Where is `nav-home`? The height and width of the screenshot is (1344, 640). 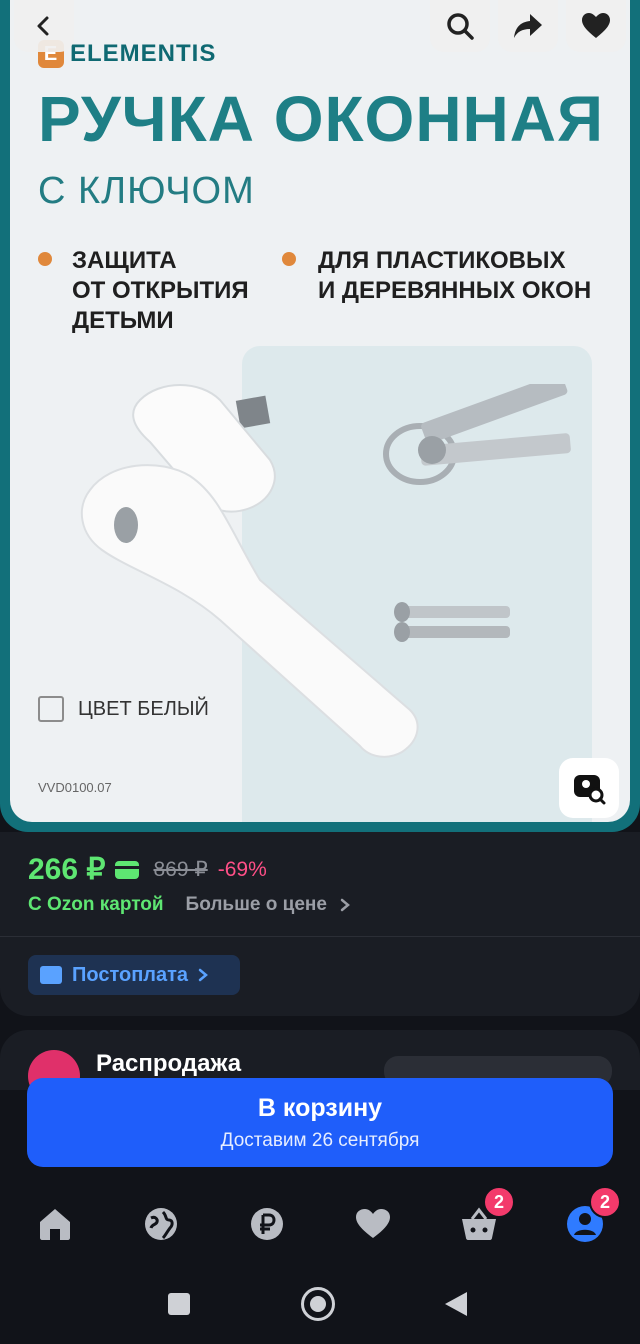
nav-home is located at coordinates (55, 1224).